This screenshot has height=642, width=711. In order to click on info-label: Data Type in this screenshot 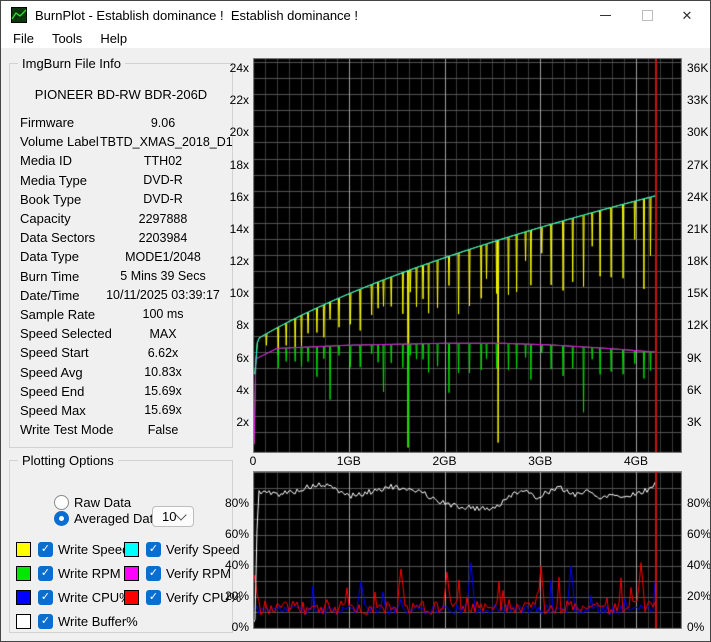, I will do `click(50, 257)`.